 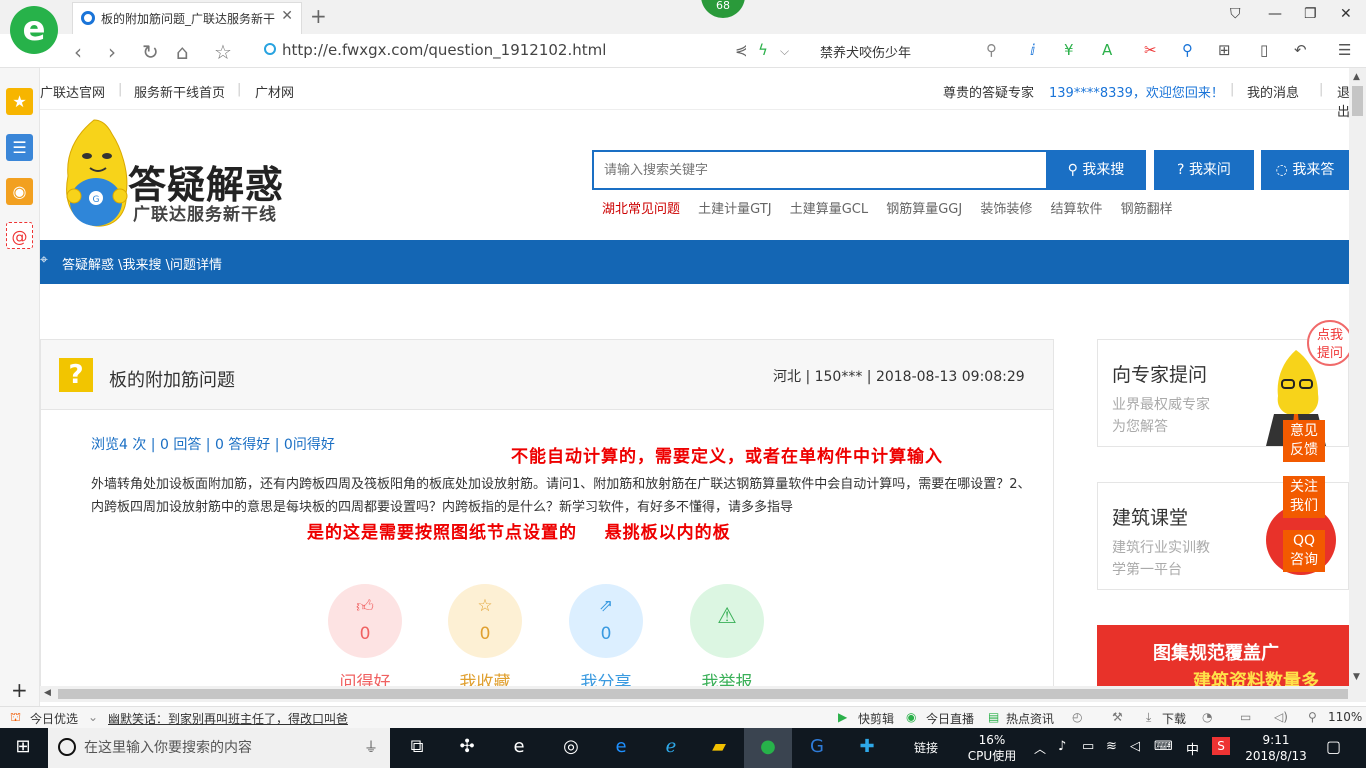 What do you see at coordinates (287, 16) in the screenshot?
I see `close-tab-icon: ✕` at bounding box center [287, 16].